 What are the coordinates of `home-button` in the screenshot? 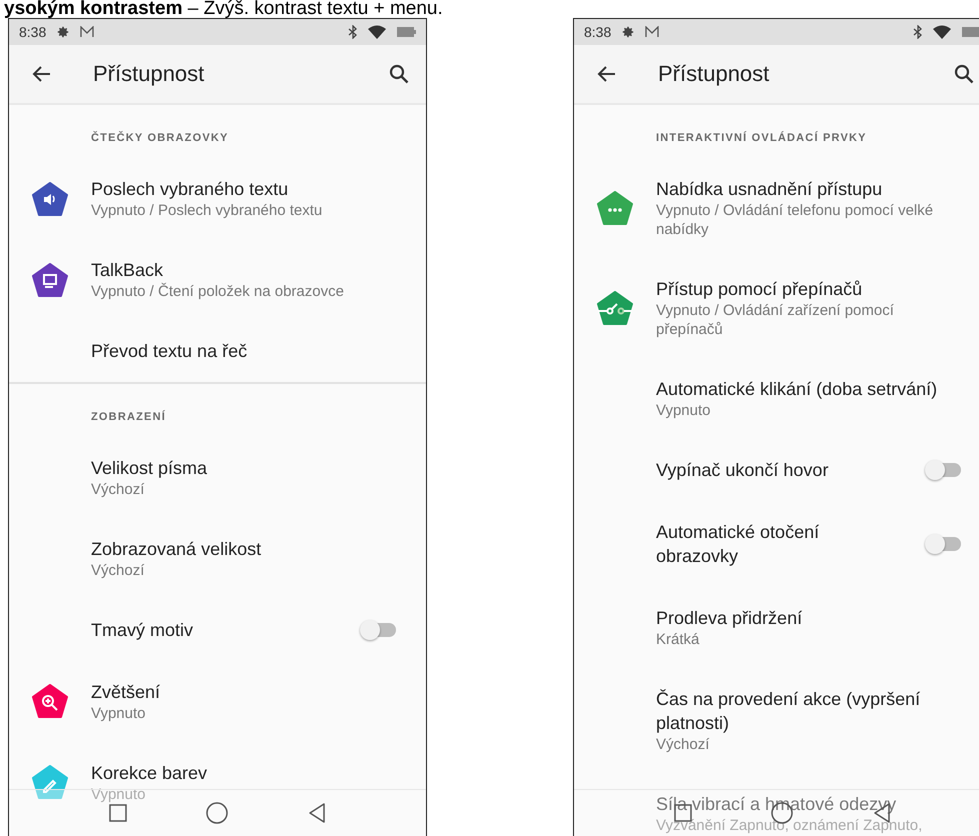 It's located at (217, 813).